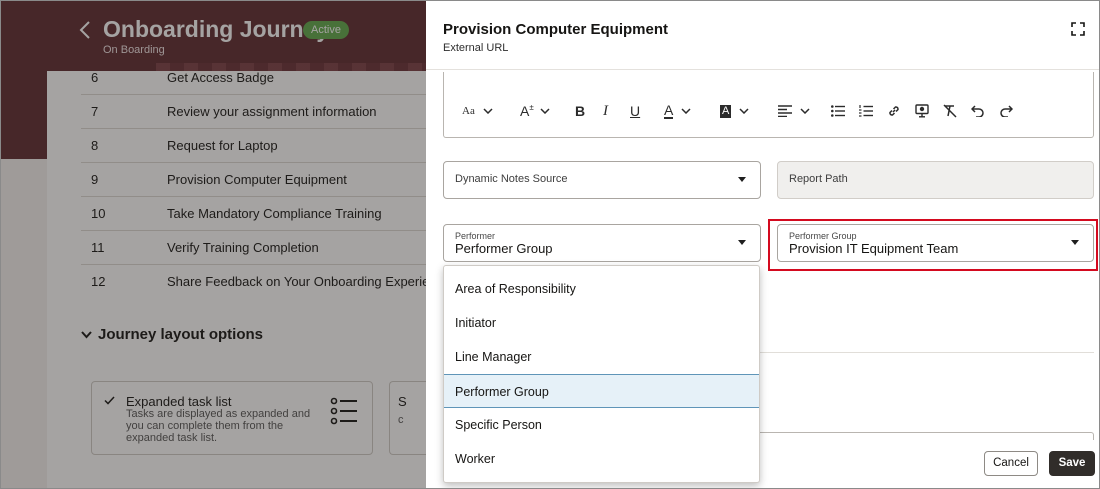 This screenshot has height=489, width=1100. What do you see at coordinates (602, 243) in the screenshot?
I see `performer-select: Performer Performer Group` at bounding box center [602, 243].